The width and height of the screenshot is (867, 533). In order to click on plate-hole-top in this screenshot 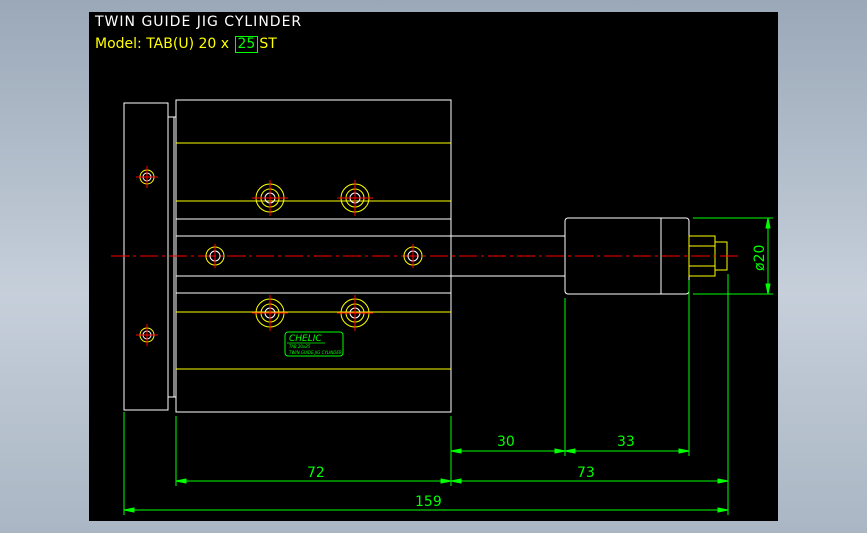, I will do `click(147, 177)`.